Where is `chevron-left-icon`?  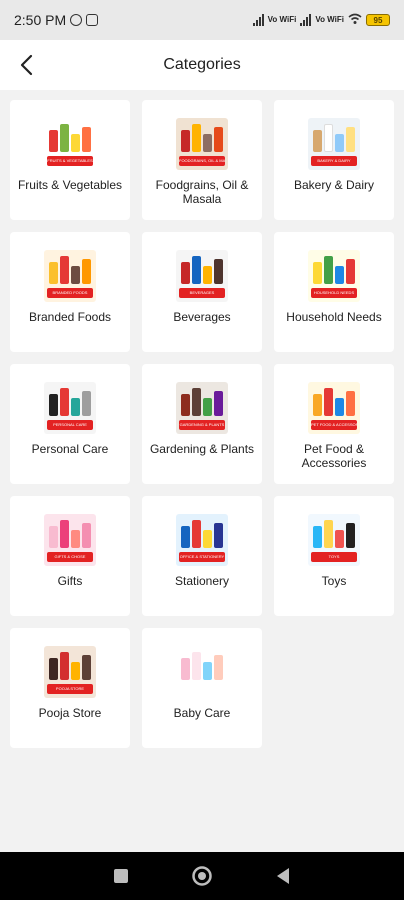 chevron-left-icon is located at coordinates (26, 65).